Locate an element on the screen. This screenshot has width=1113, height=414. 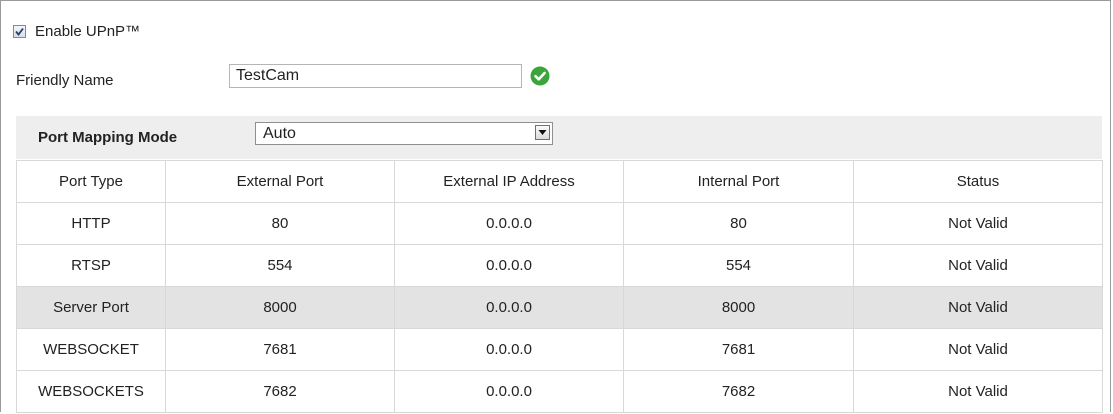
table-row: Server Port 8000 0.0.0.0 8000 Not Valid is located at coordinates (559, 307).